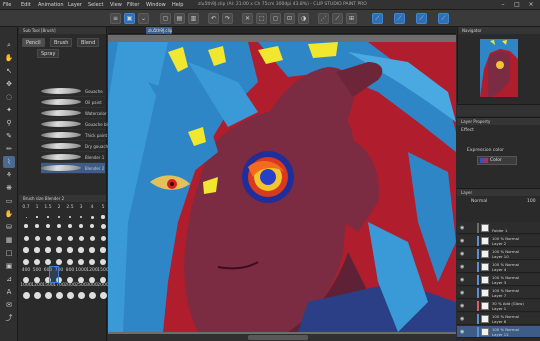  What do you see at coordinates (498, 241) in the screenshot?
I see `layer-row: ◉ 100 % Normal Layer 2` at bounding box center [498, 241].